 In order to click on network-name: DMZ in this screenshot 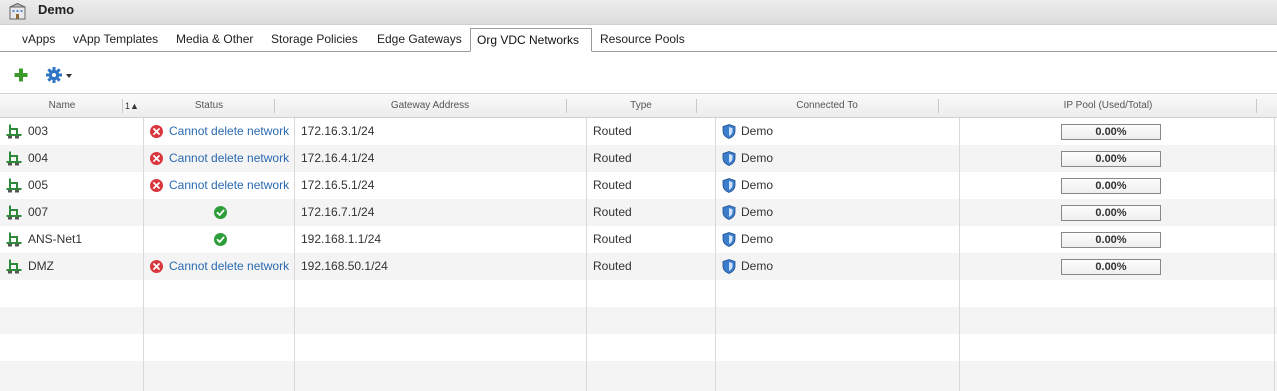, I will do `click(41, 266)`.